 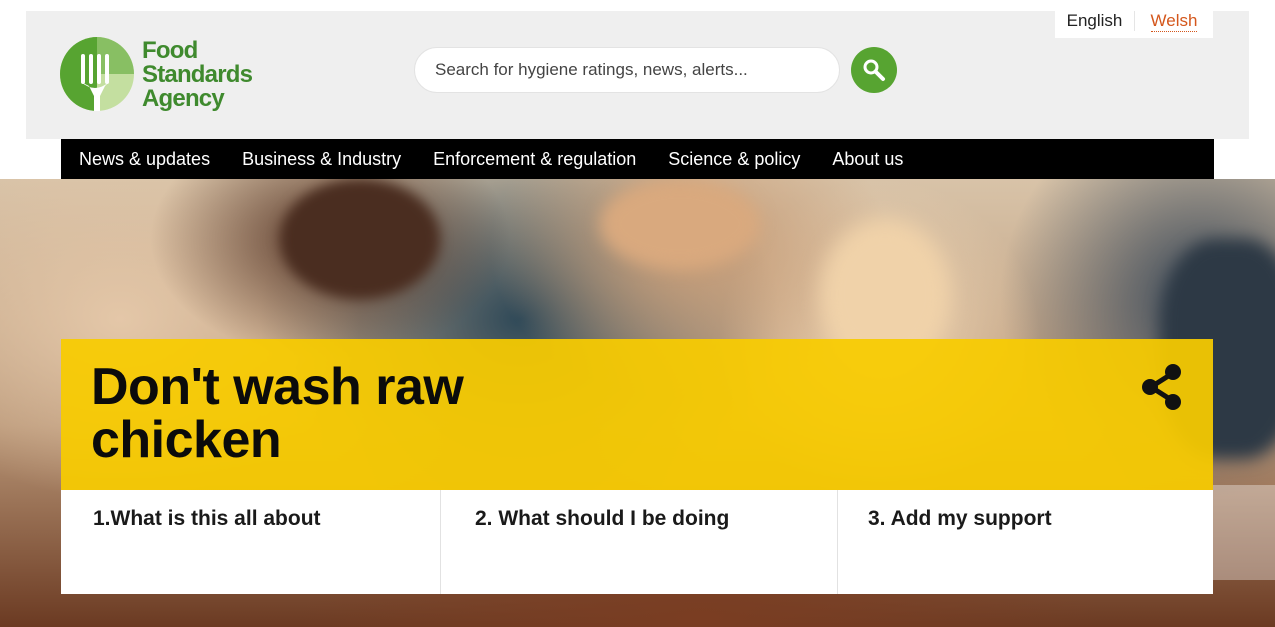 I want to click on logo-line-standards: Standards, so click(x=197, y=74).